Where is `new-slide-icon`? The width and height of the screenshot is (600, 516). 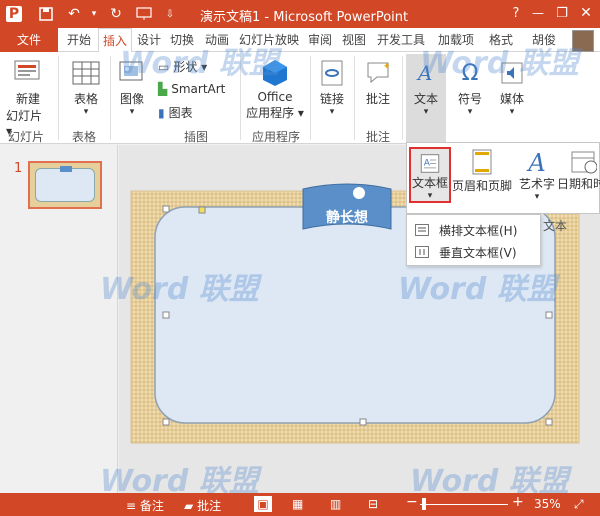
new-slide-icon is located at coordinates (28, 73).